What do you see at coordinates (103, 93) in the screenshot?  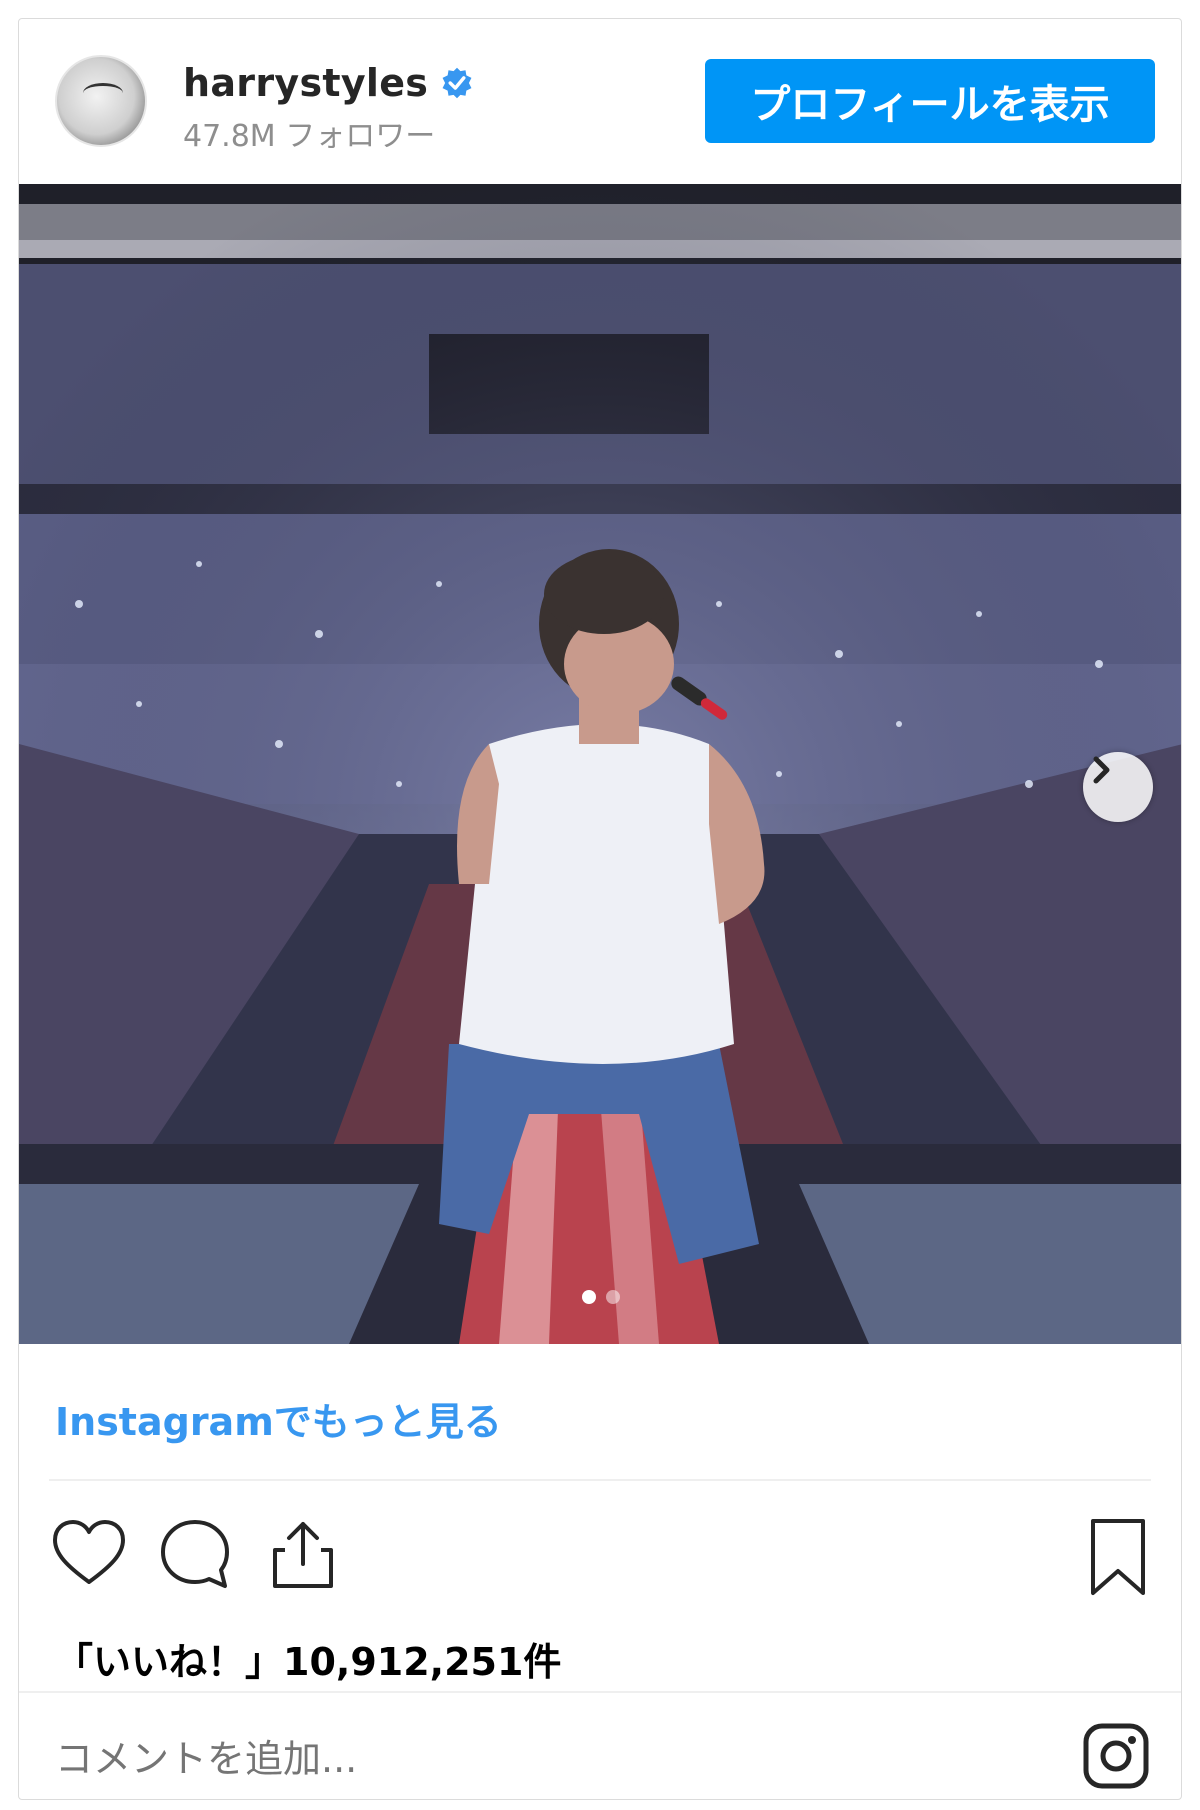 I see `avatar-mark` at bounding box center [103, 93].